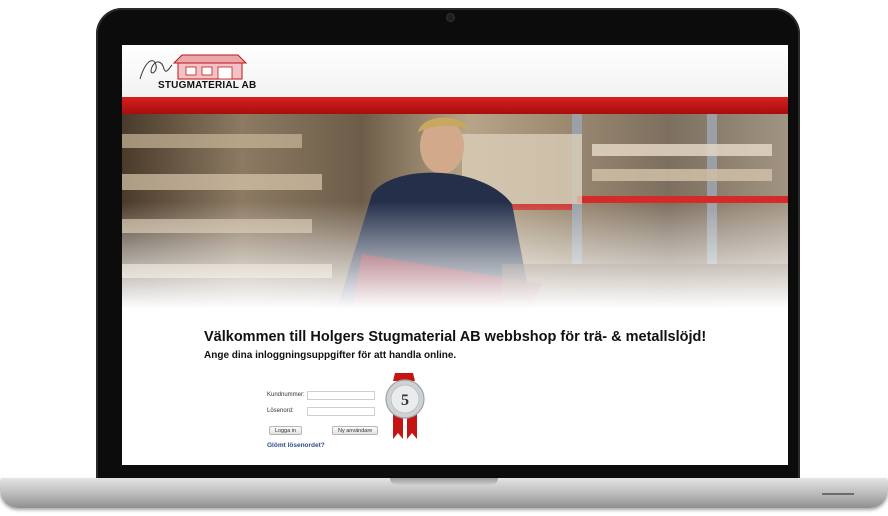 This screenshot has height=516, width=888. I want to click on password-label: Lösenord:, so click(280, 411).